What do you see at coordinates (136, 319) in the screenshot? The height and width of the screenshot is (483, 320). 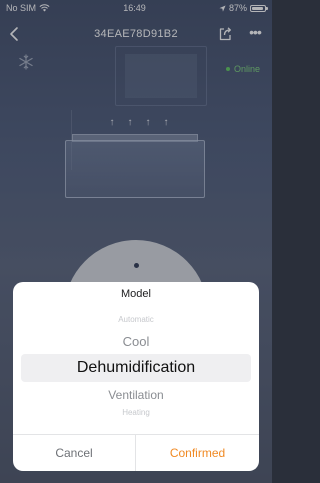 I see `picker-option: Automatic` at bounding box center [136, 319].